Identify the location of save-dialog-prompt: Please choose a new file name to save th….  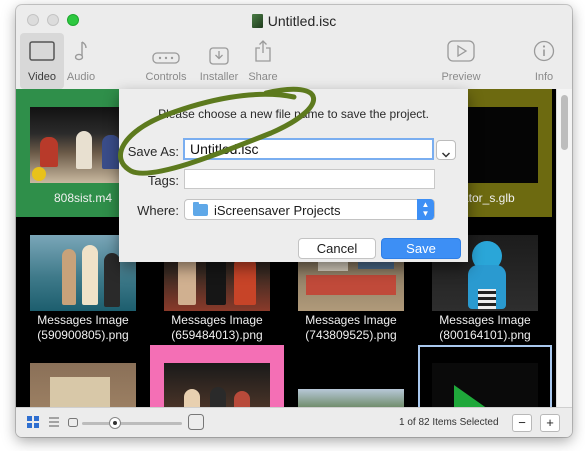
(293, 114).